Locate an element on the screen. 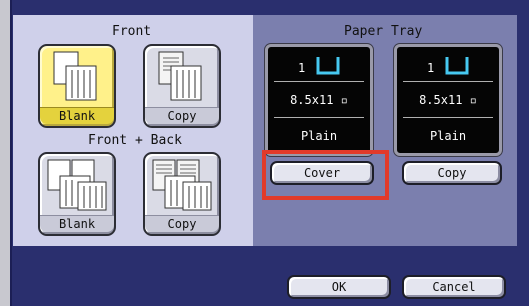 This screenshot has height=306, width=529. front-blank-label: Blank is located at coordinates (77, 115).